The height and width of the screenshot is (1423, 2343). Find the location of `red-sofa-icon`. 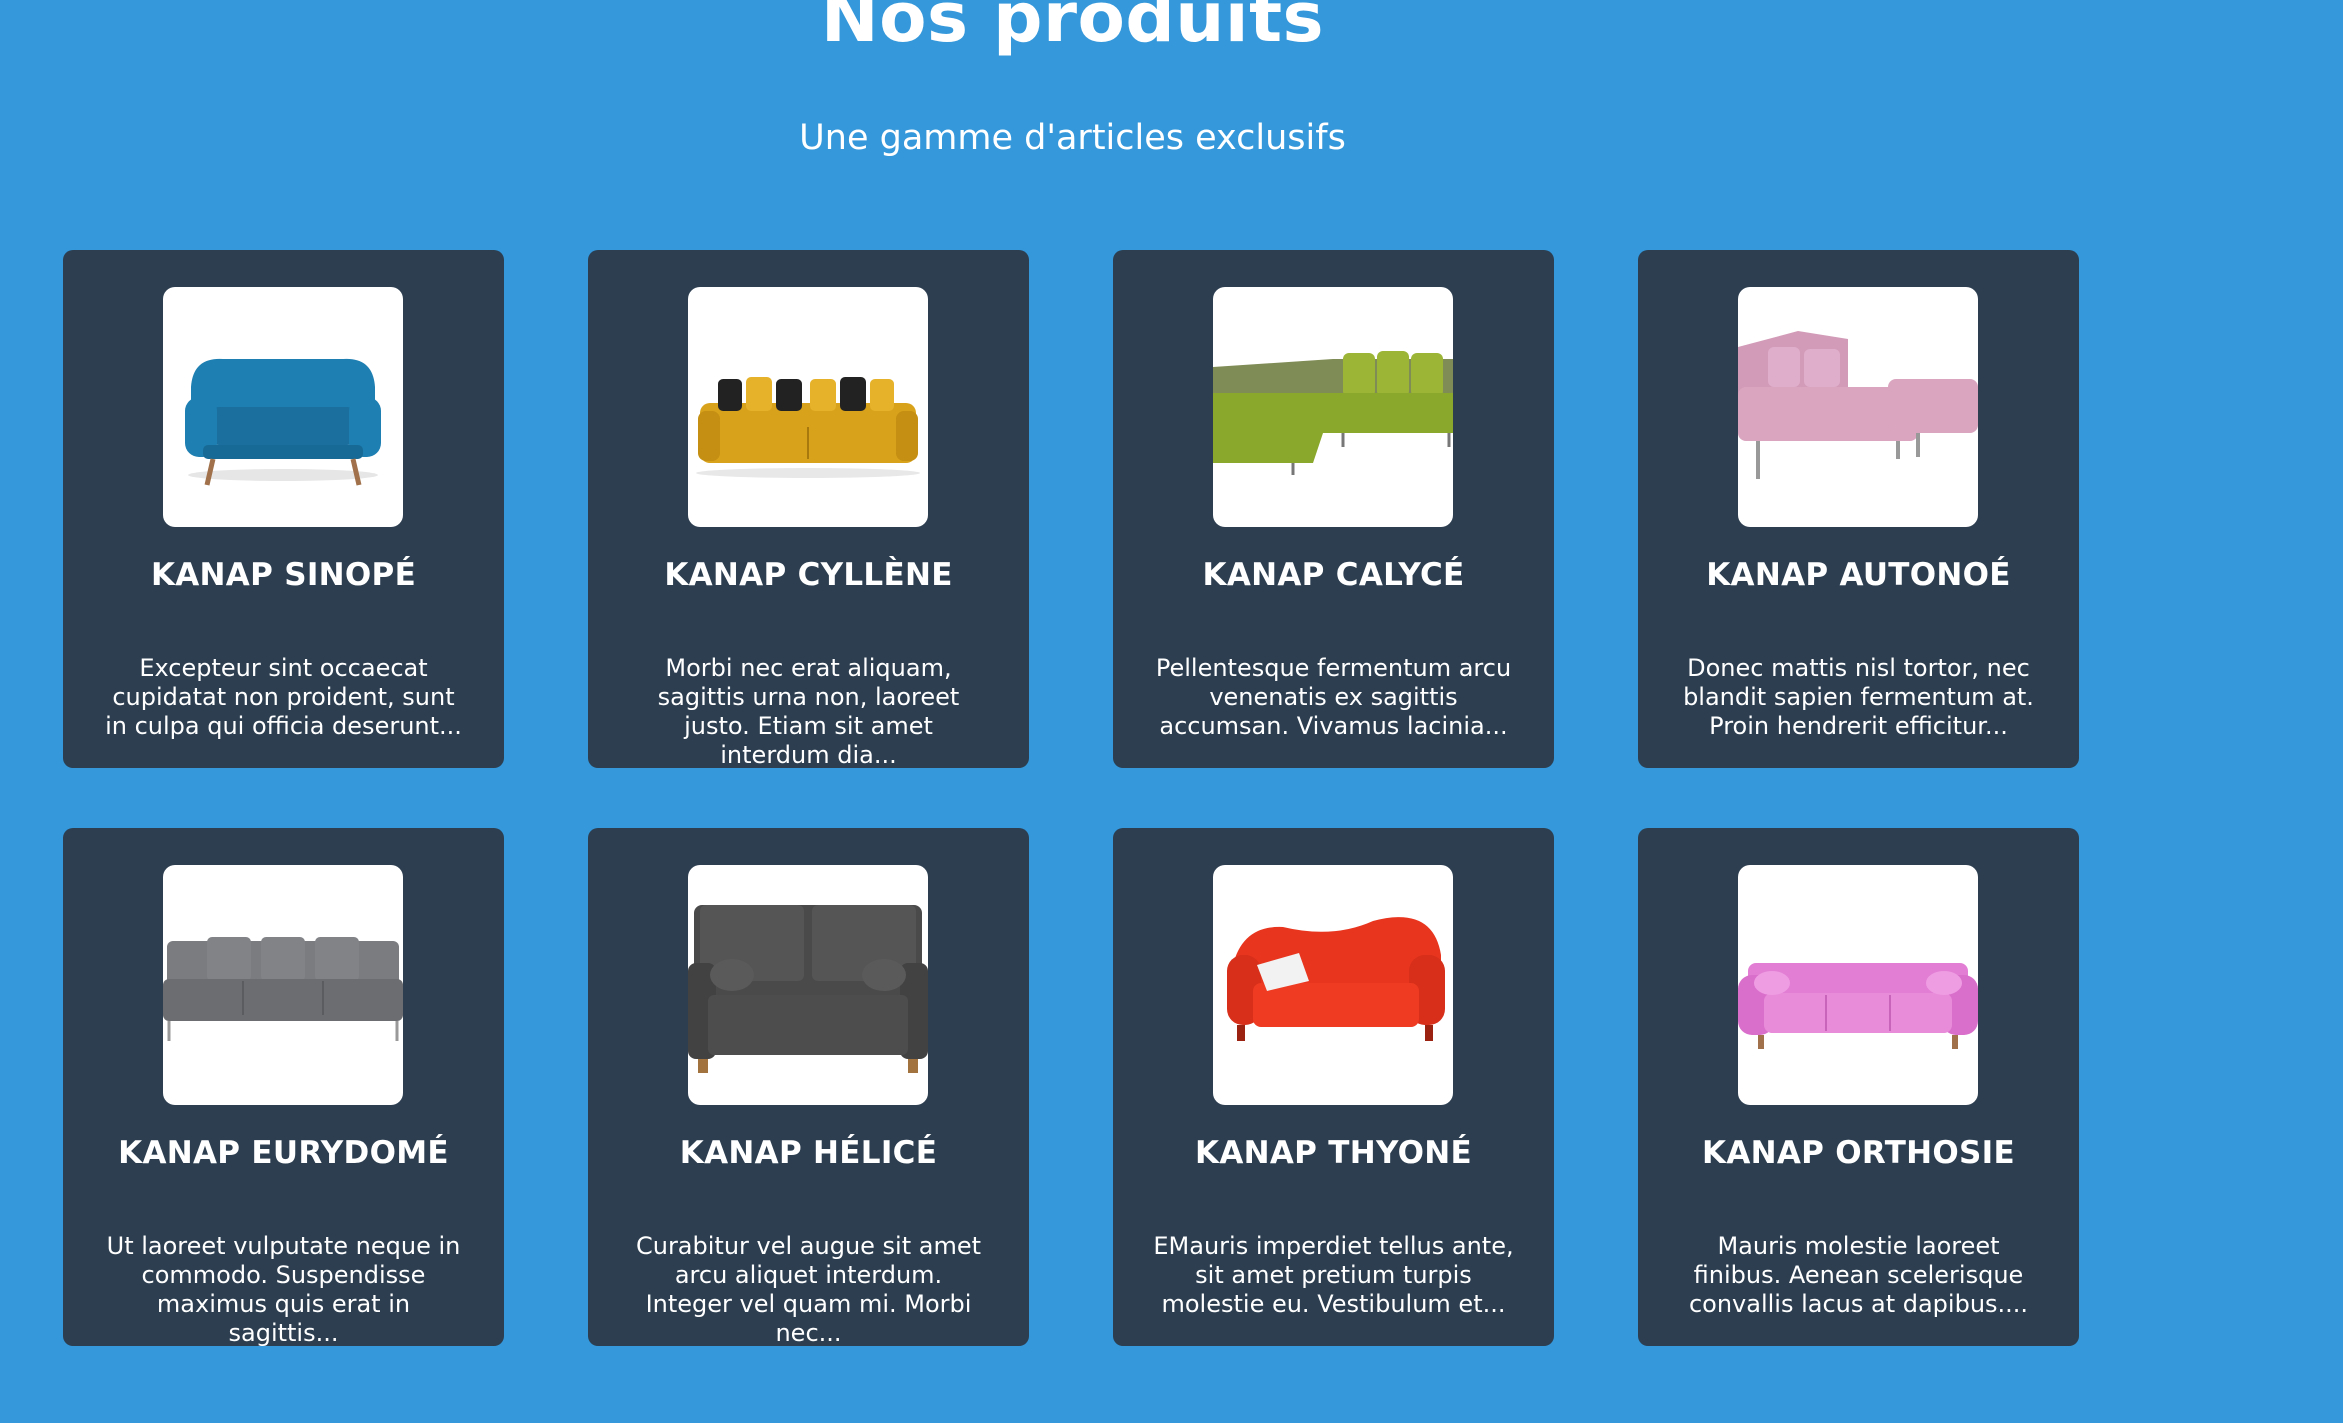

red-sofa-icon is located at coordinates (1336, 979).